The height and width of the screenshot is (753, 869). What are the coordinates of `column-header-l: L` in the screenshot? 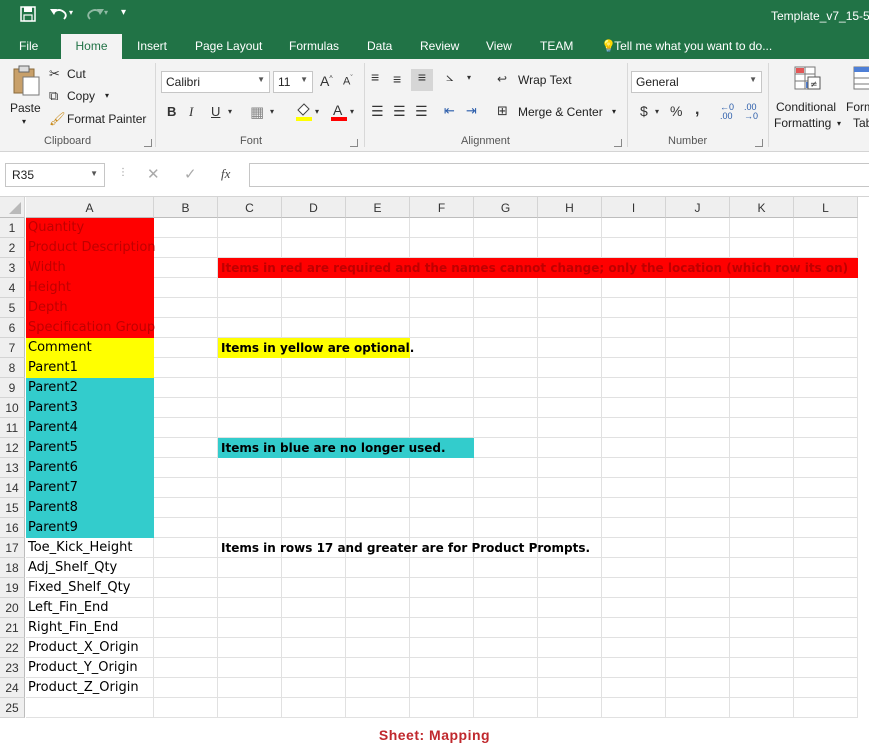 It's located at (826, 207).